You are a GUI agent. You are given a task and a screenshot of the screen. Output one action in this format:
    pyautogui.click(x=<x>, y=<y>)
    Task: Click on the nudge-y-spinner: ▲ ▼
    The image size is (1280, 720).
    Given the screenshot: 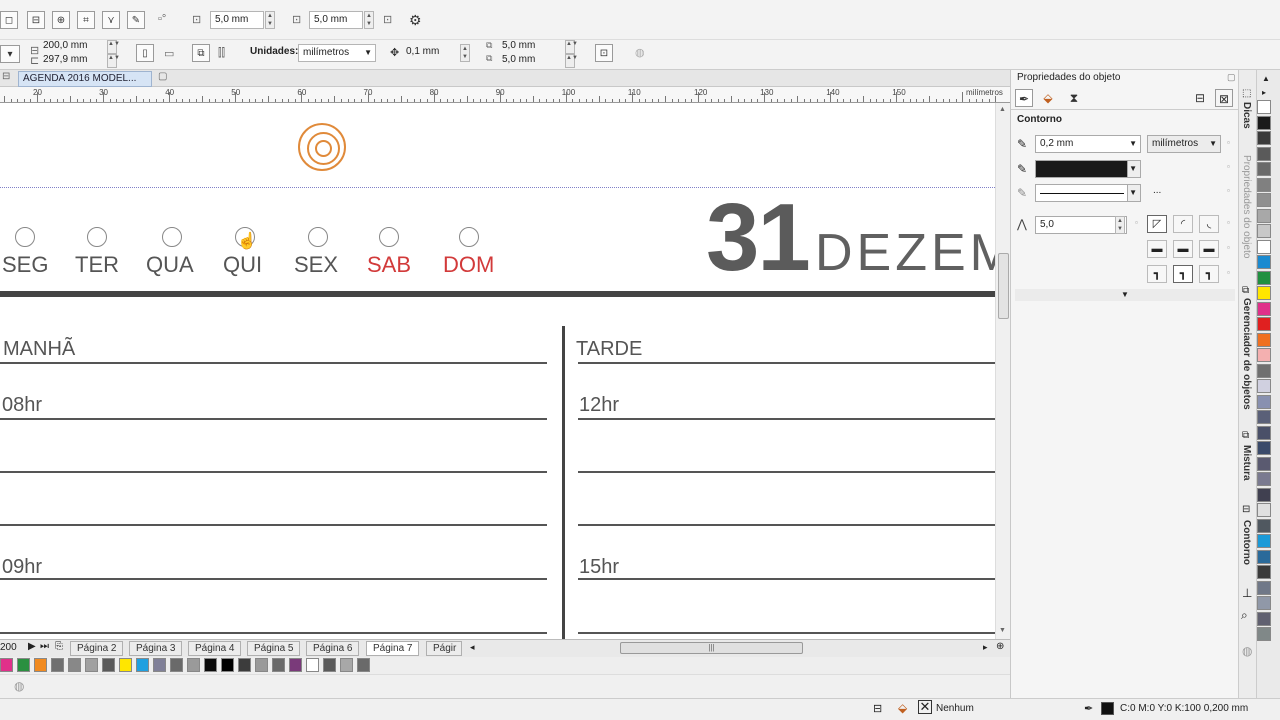 What is the action you would take?
    pyautogui.click(x=369, y=20)
    